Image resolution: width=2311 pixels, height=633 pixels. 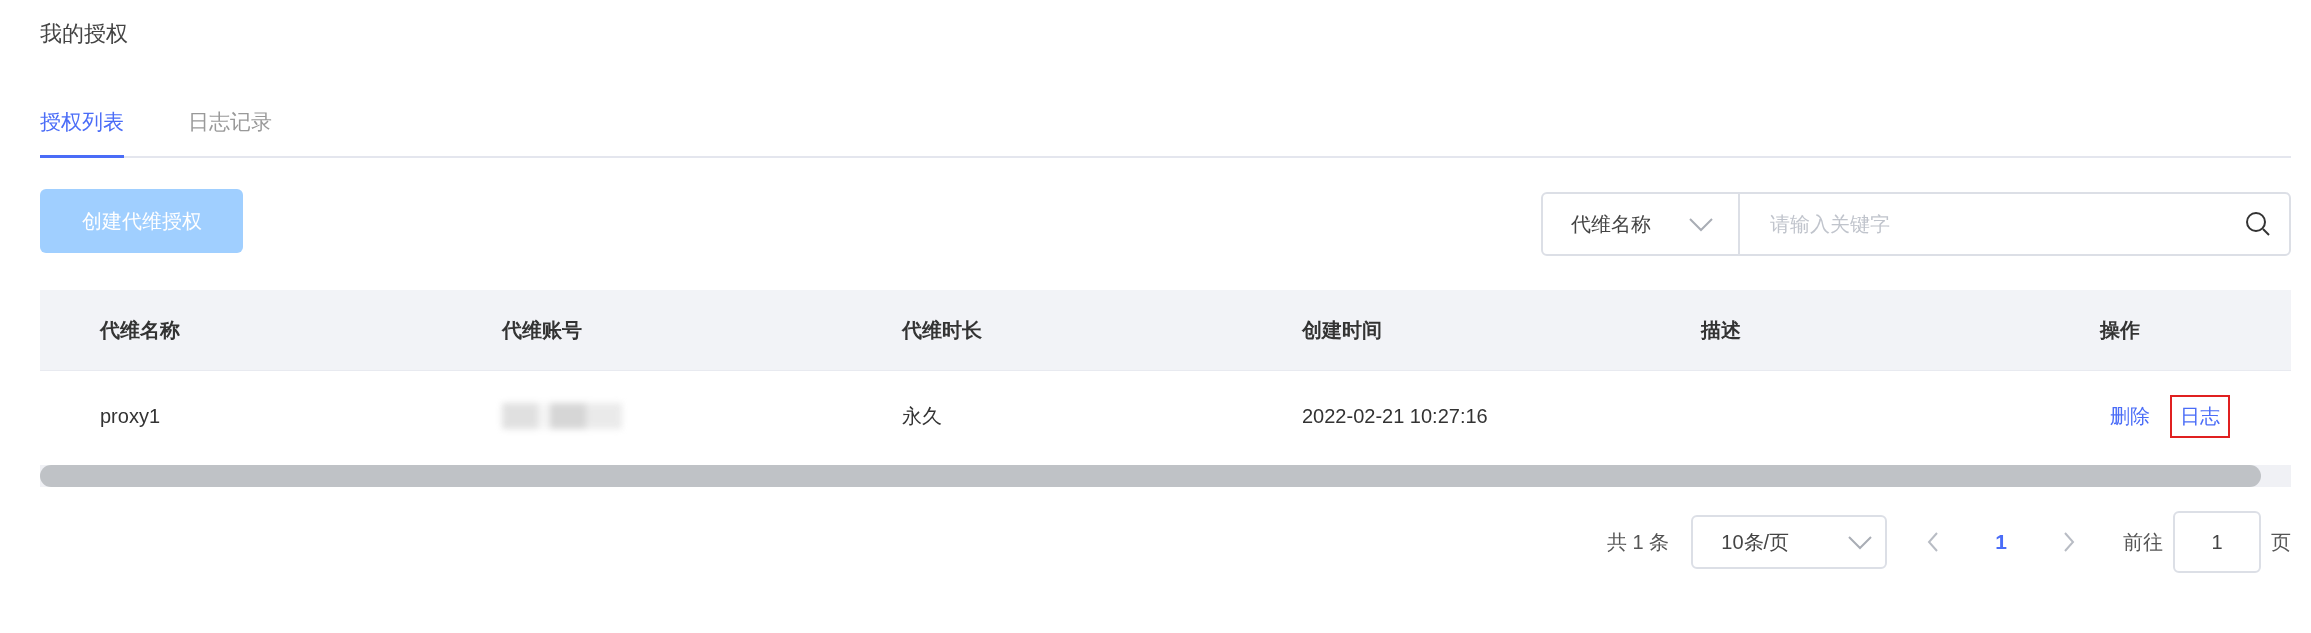 What do you see at coordinates (2258, 224) in the screenshot?
I see `search-icon` at bounding box center [2258, 224].